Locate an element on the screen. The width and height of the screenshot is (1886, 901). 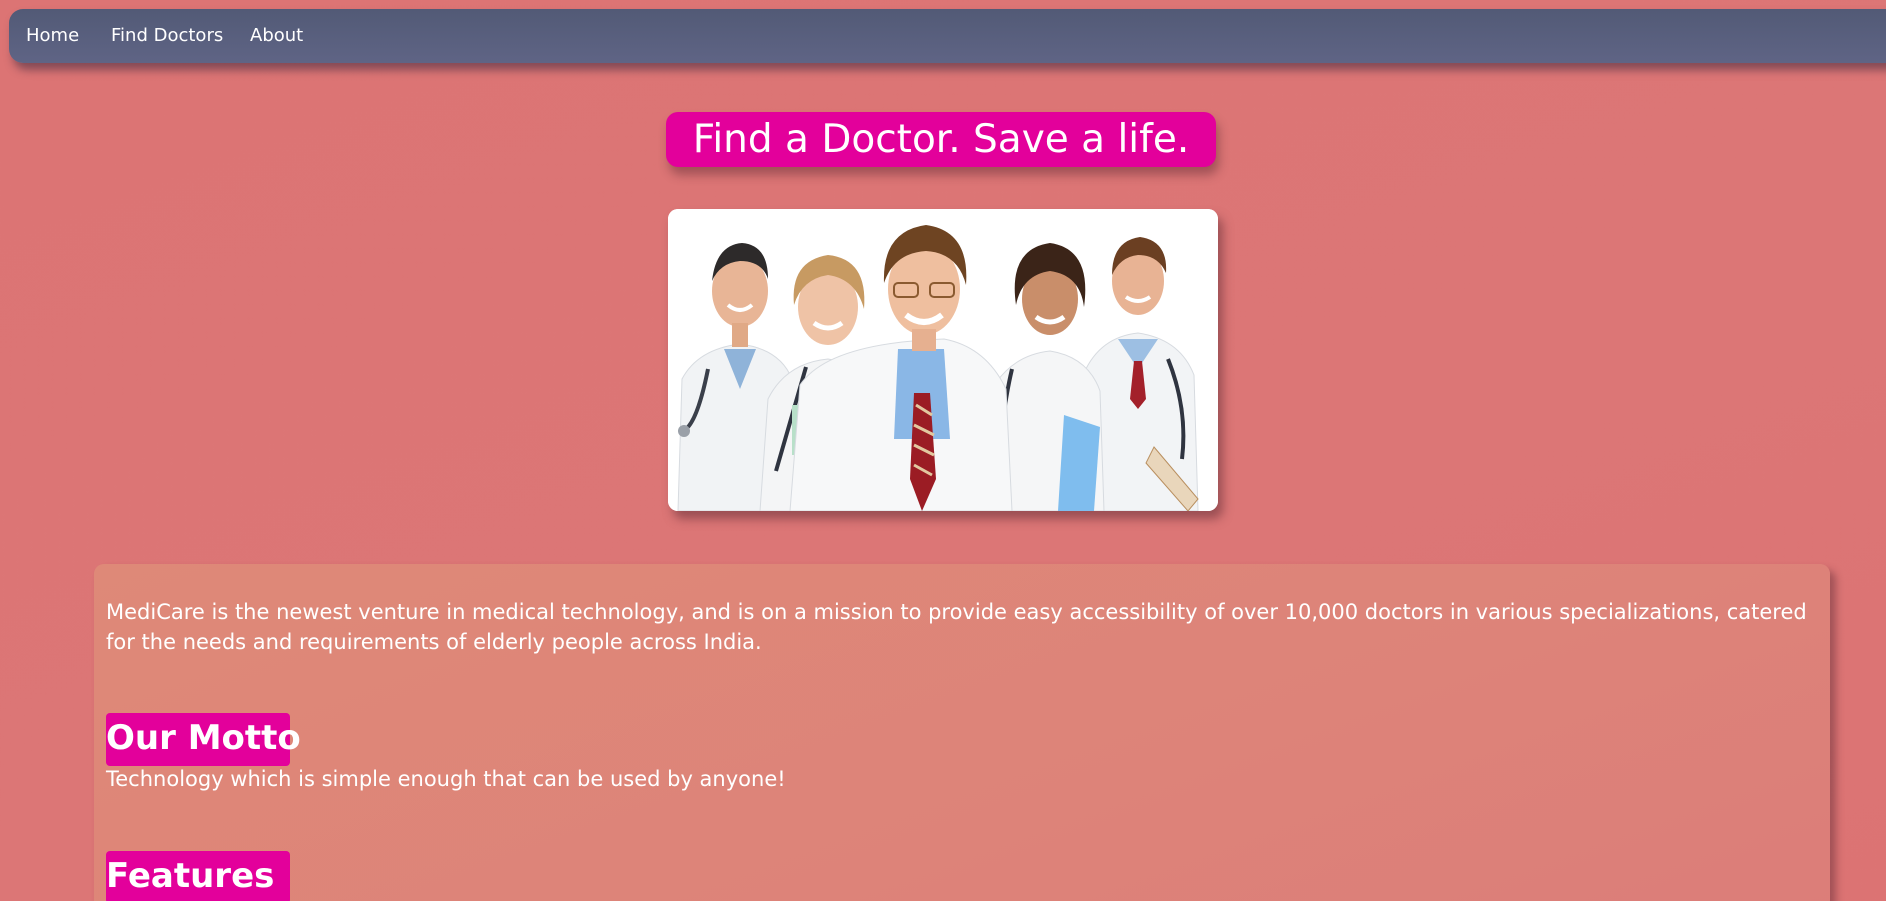
nav-find-doctors-link: Find Doctors is located at coordinates (167, 35).